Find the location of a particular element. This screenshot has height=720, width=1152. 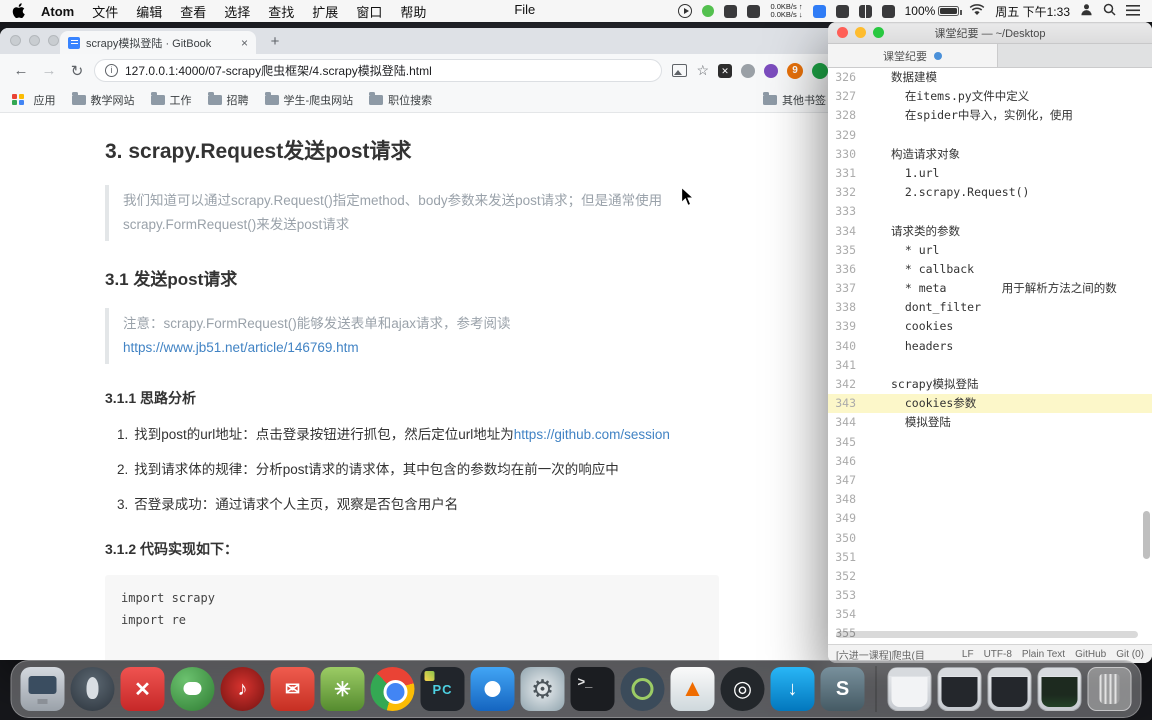

editor-line: 343 cookies参数 is located at coordinates (990, 404).